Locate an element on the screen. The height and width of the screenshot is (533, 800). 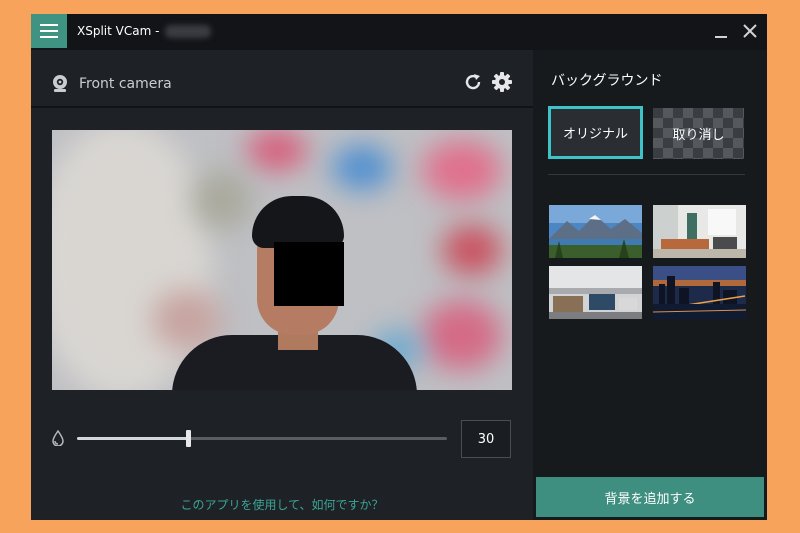
add-background-button: 背景を追加する is located at coordinates (650, 497).